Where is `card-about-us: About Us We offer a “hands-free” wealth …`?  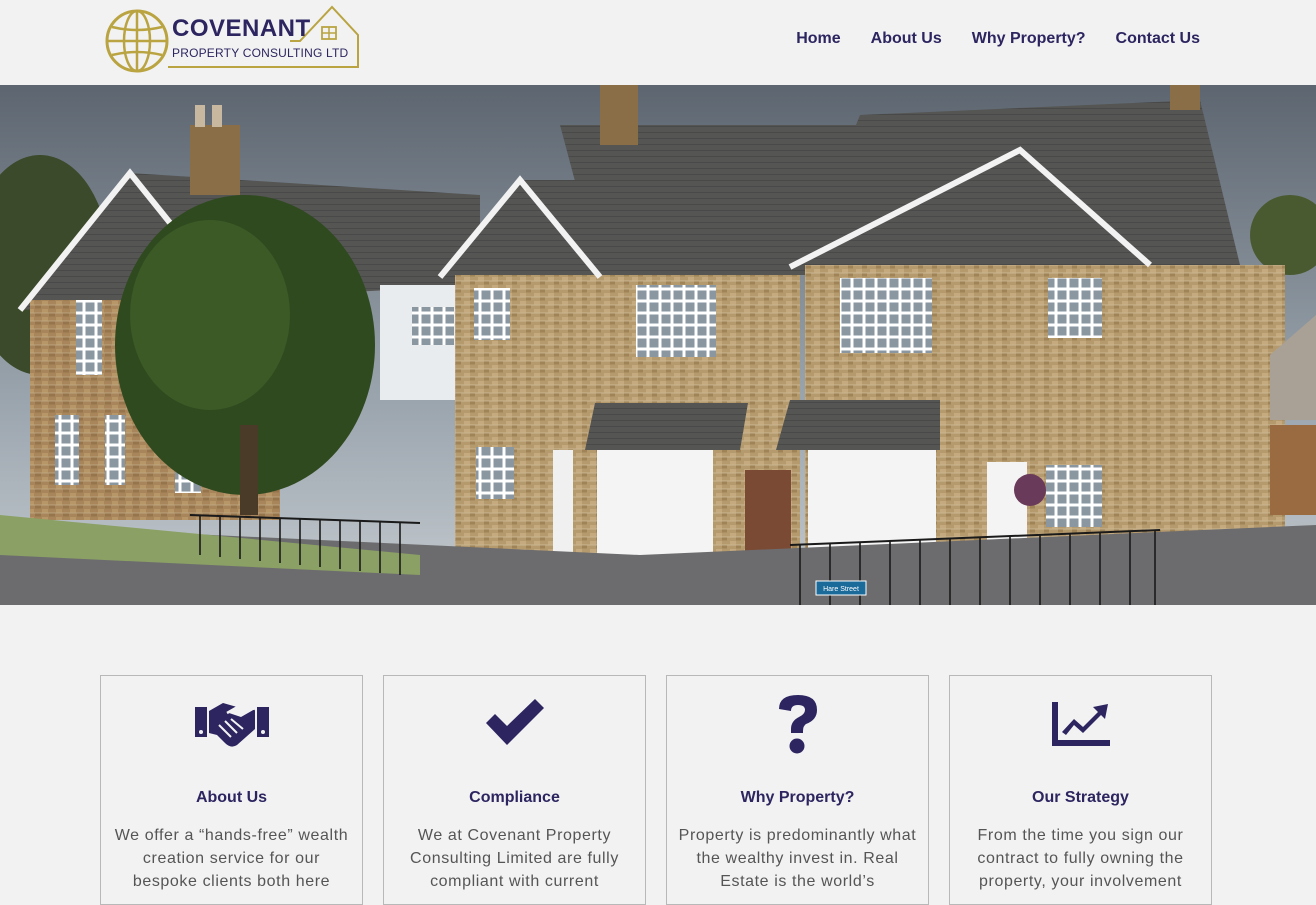
card-about-us: About Us We offer a “hands-free” wealth … is located at coordinates (231, 790).